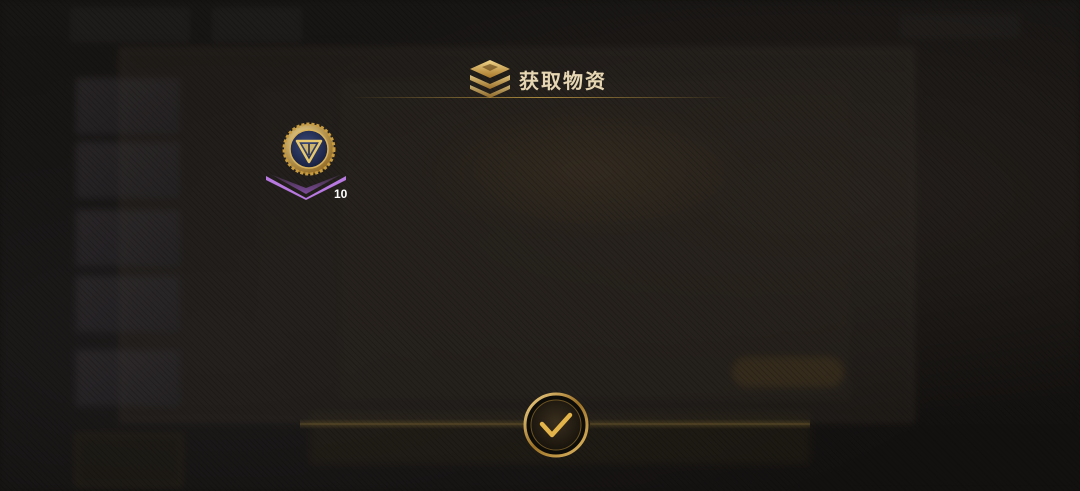 This screenshot has width=1080, height=491. I want to click on title-divider-left, so click(445, 97).